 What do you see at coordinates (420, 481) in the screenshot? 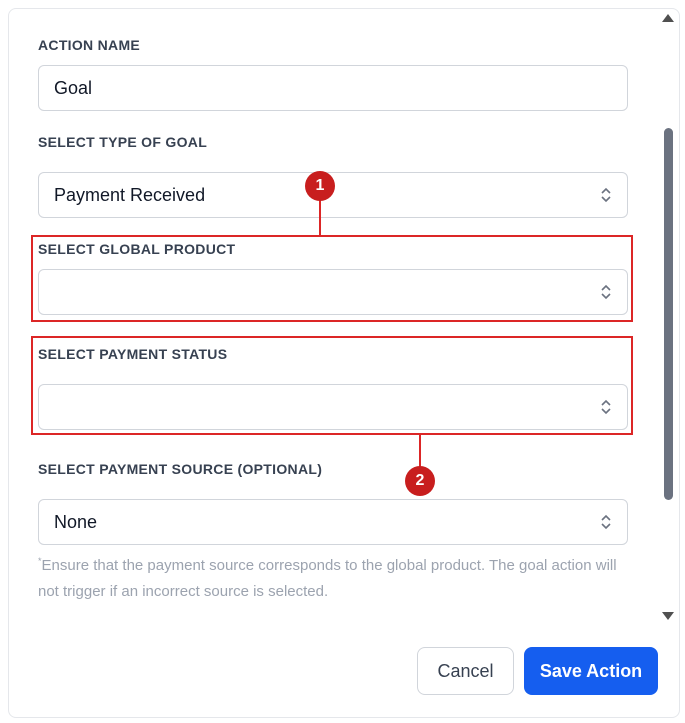
I see `annotation-badge-2: 2` at bounding box center [420, 481].